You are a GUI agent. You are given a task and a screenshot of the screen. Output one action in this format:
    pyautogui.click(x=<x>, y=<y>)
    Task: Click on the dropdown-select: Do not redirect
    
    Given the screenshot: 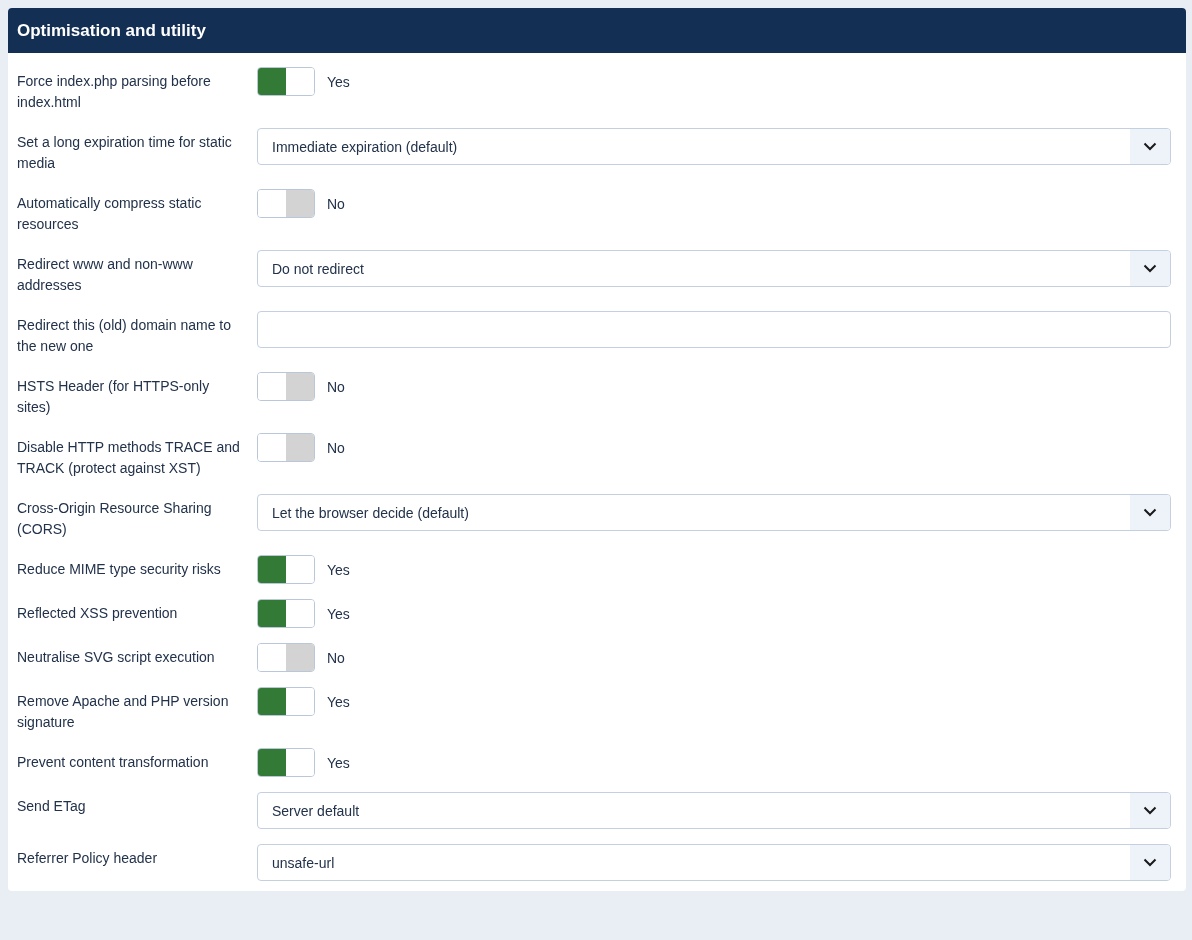 What is the action you would take?
    pyautogui.click(x=714, y=268)
    